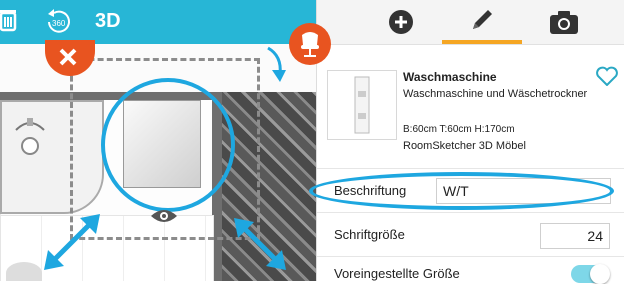  What do you see at coordinates (470, 234) in the screenshot?
I see `font-size-row: Schriftgröße 24` at bounding box center [470, 234].